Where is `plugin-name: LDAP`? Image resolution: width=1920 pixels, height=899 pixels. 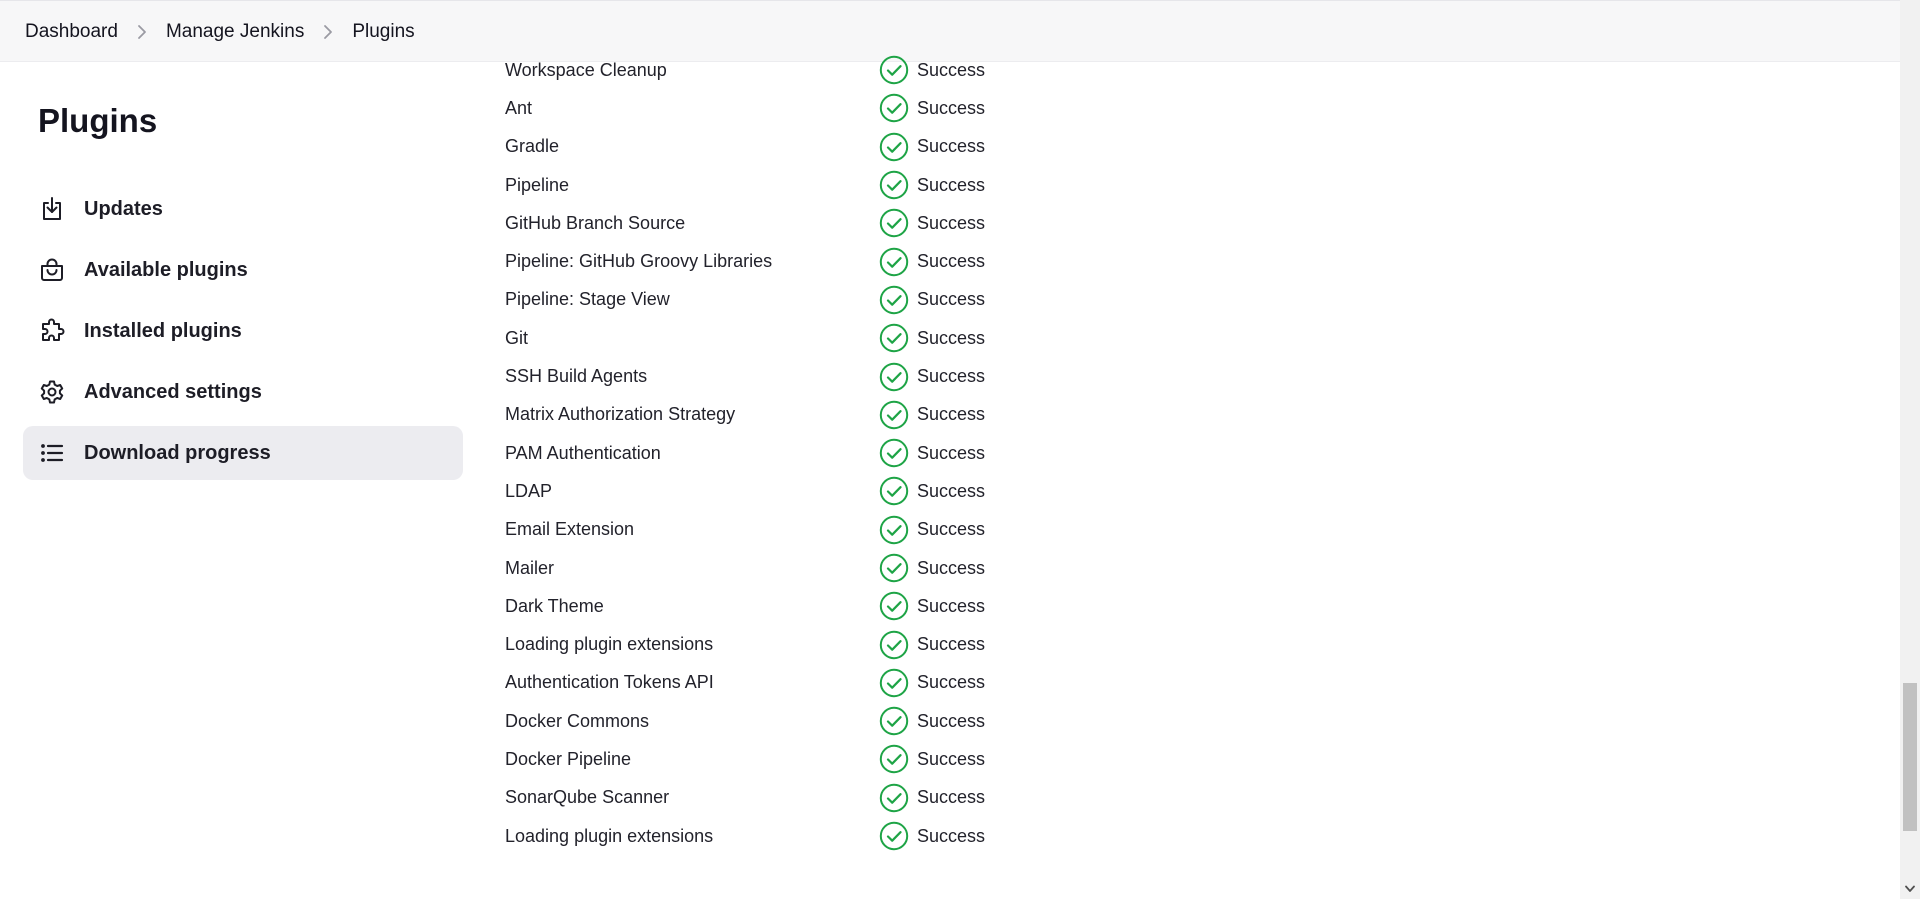 plugin-name: LDAP is located at coordinates (529, 490).